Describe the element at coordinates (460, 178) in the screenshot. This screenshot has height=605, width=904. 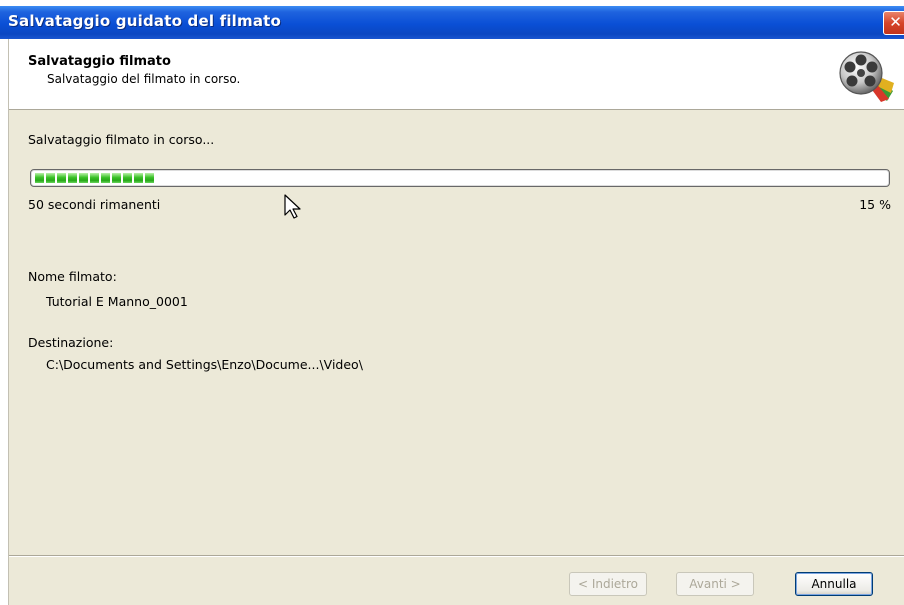
I see `progress-bar` at that location.